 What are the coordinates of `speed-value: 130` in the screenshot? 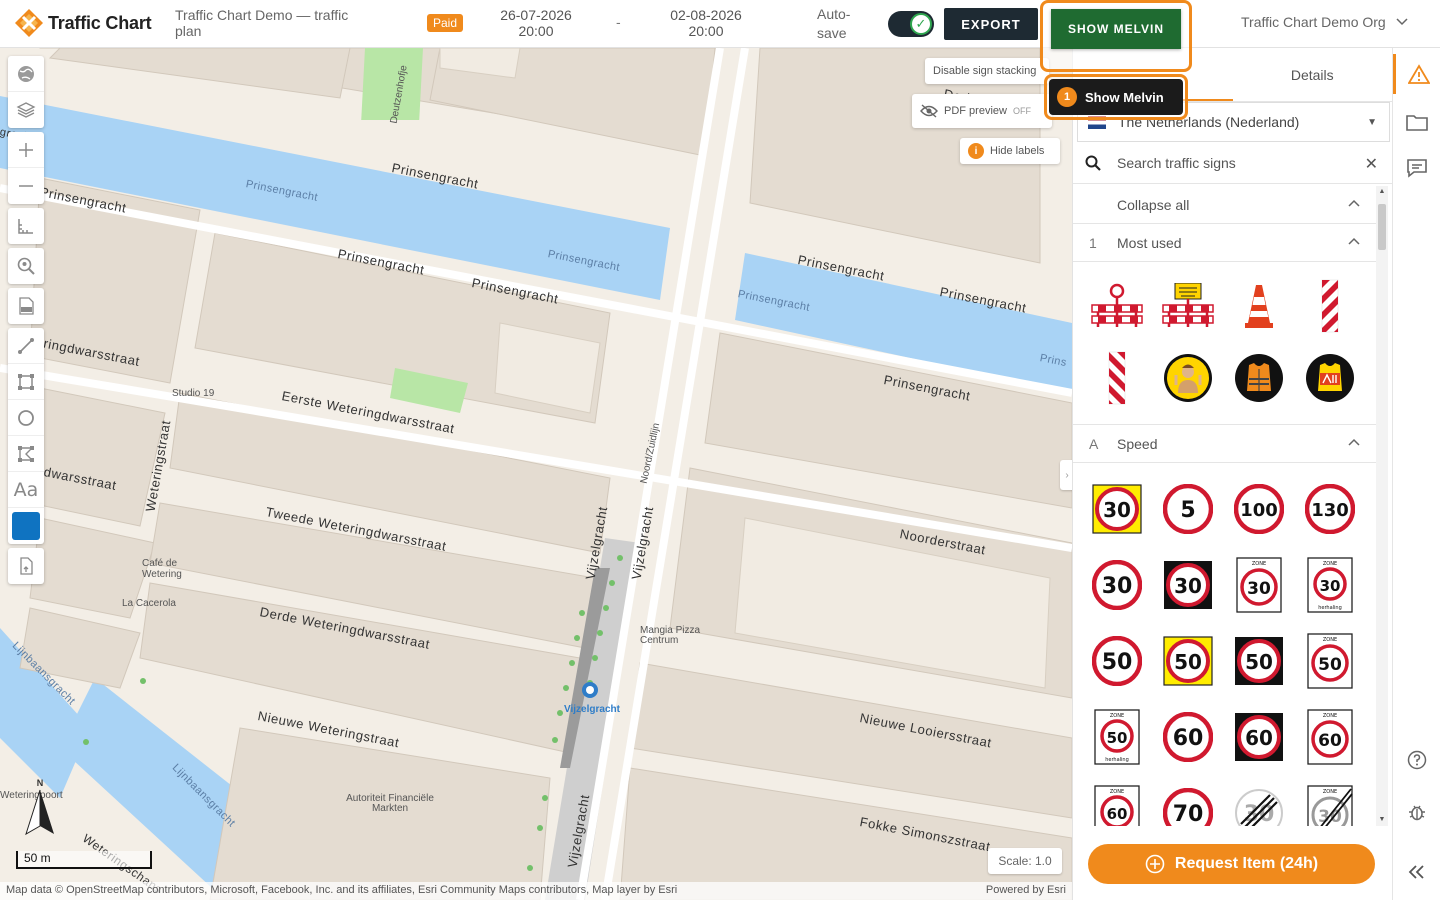 It's located at (1330, 510).